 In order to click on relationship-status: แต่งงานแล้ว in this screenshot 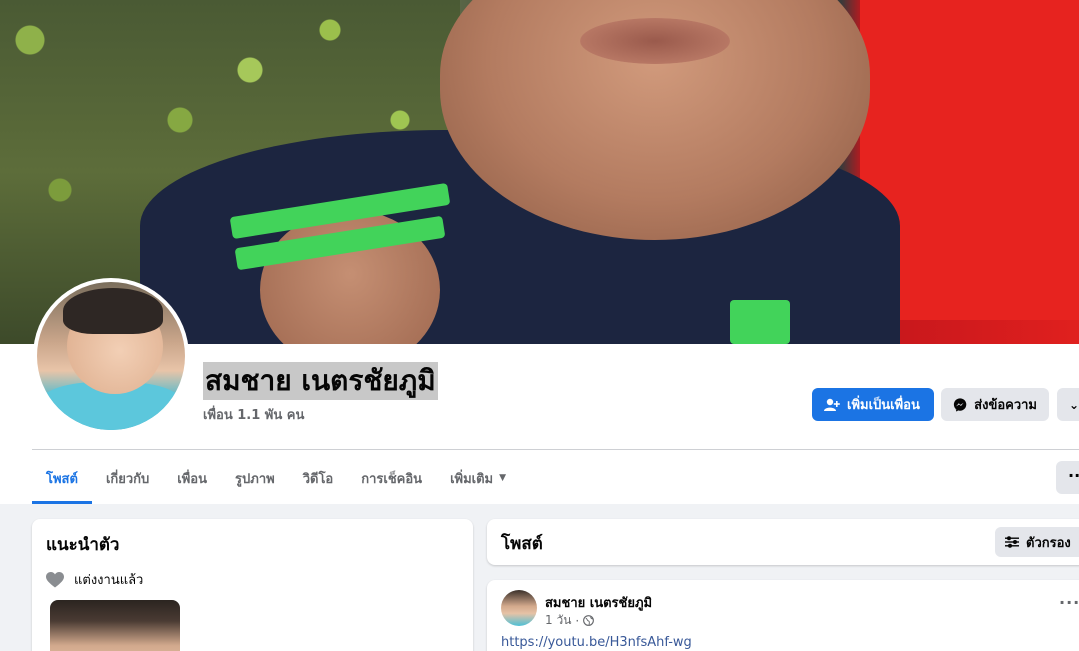, I will do `click(109, 580)`.